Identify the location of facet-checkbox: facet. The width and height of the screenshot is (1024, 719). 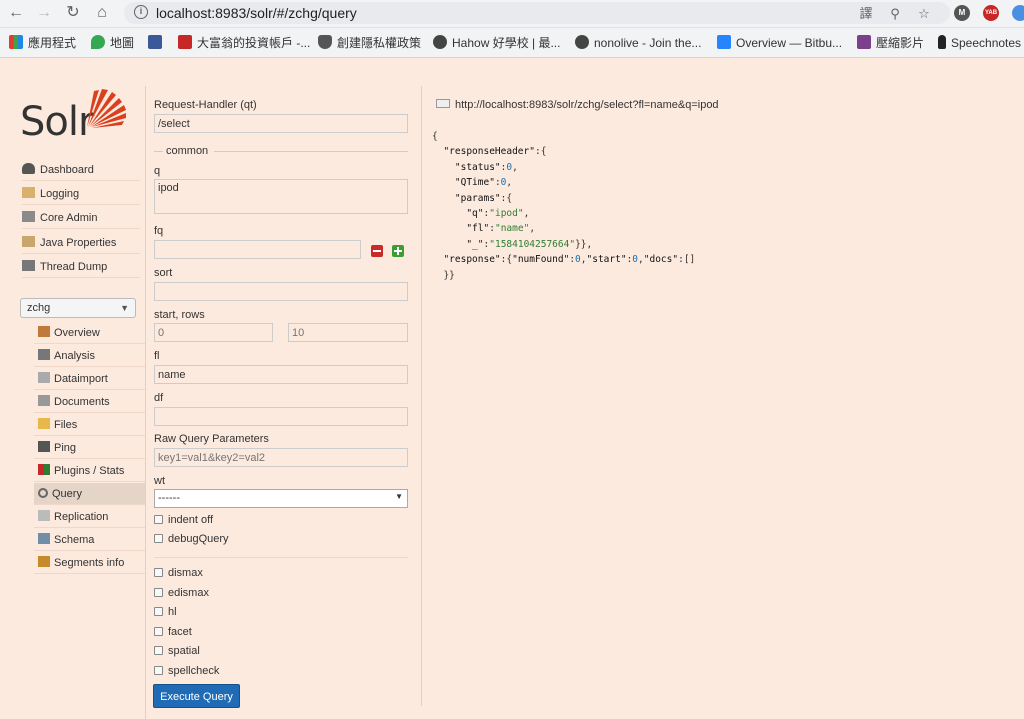
(173, 632).